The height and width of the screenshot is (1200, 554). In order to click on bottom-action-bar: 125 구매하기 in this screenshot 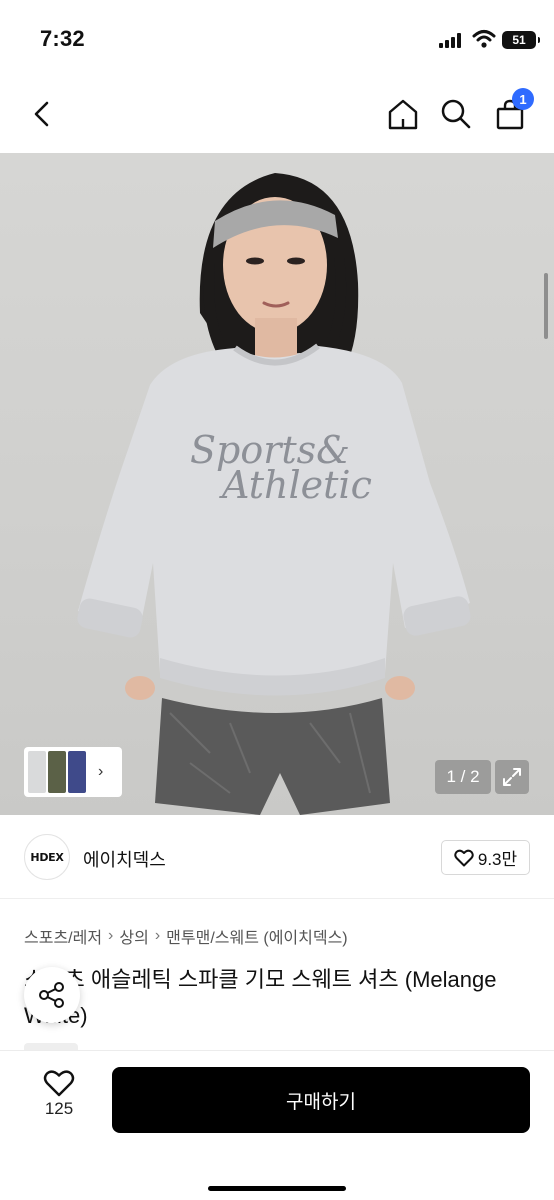, I will do `click(277, 1125)`.